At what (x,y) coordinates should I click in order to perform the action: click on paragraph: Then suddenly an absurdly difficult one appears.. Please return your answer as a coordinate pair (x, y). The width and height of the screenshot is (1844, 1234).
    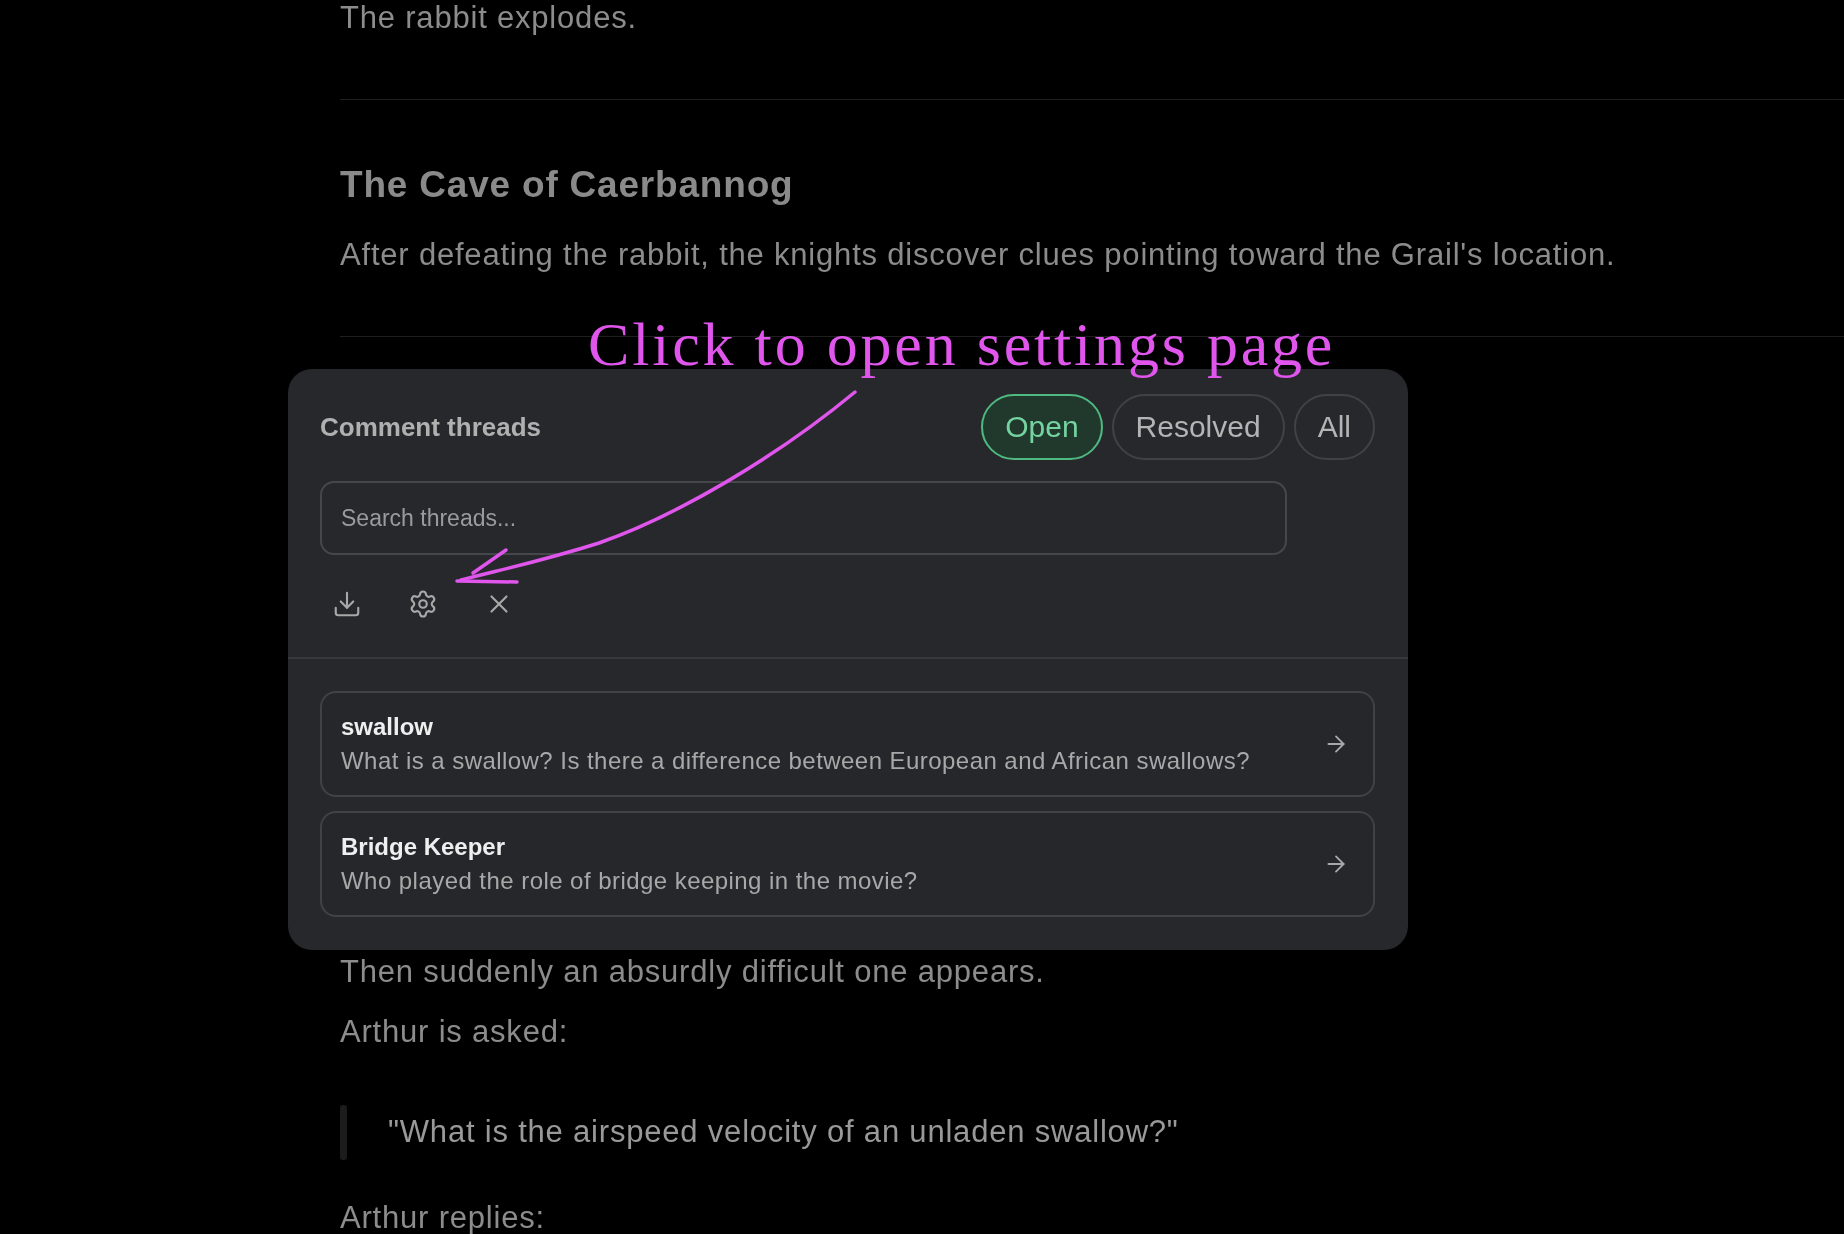
    Looking at the image, I should click on (692, 972).